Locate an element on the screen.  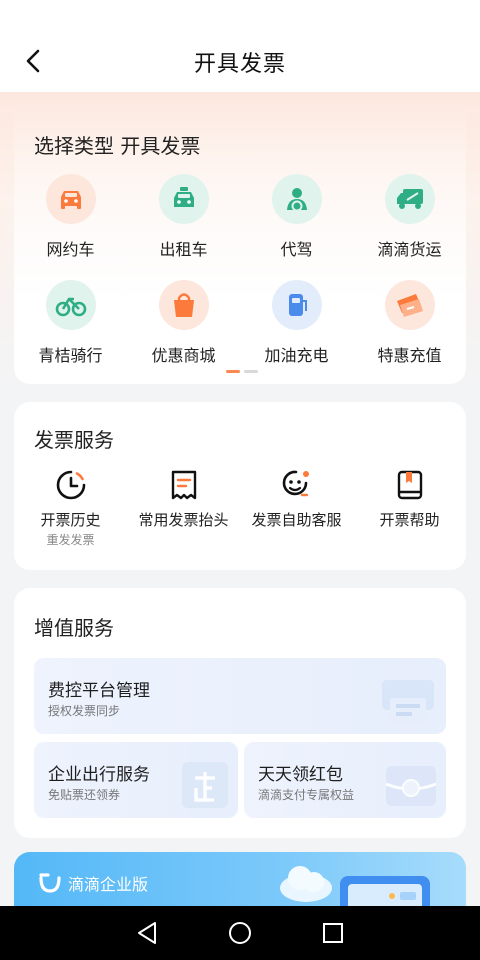
type-label: 特惠充值 is located at coordinates (409, 355).